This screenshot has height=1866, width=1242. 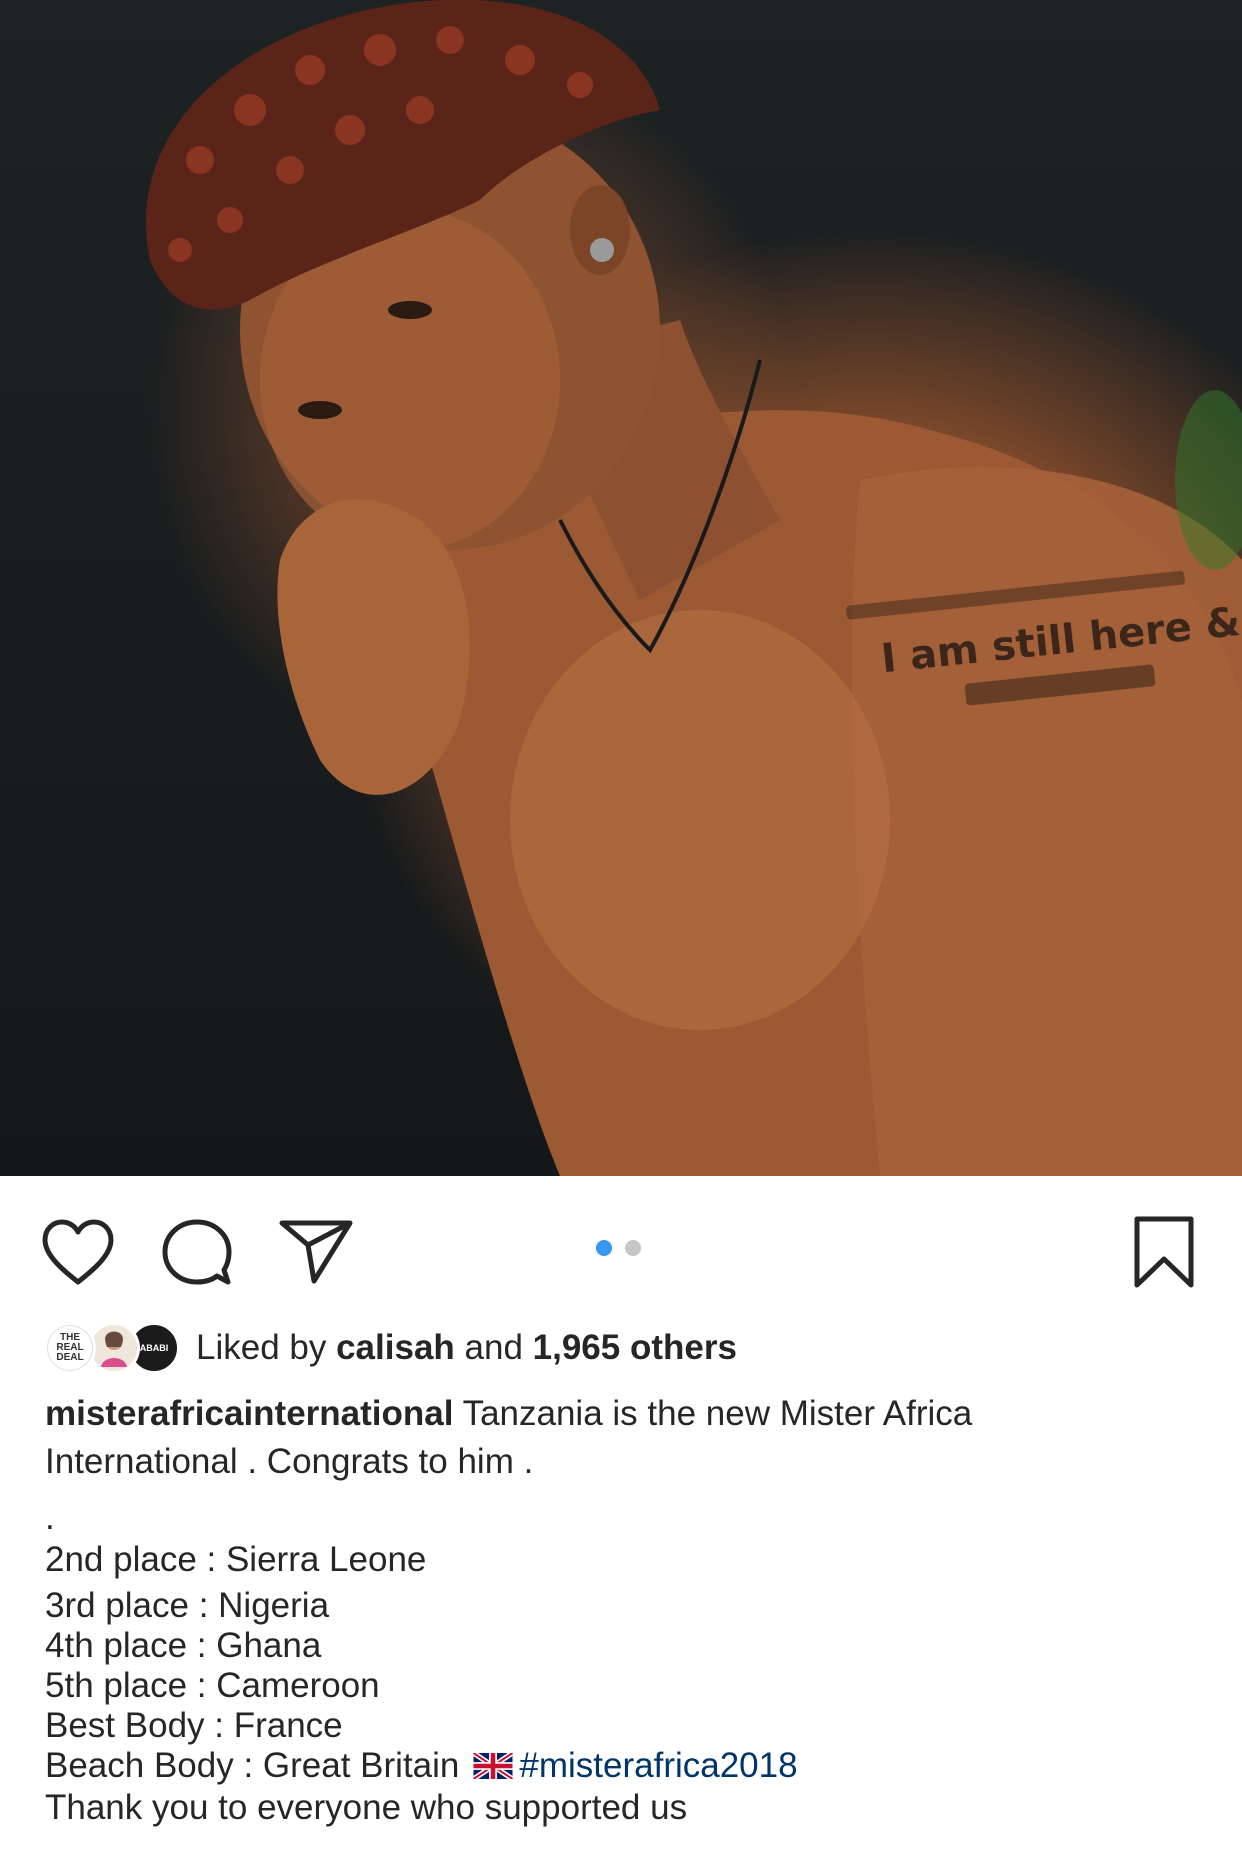 I want to click on liker-avatars: THE REAL DEAL ABABI, so click(x=114, y=1348).